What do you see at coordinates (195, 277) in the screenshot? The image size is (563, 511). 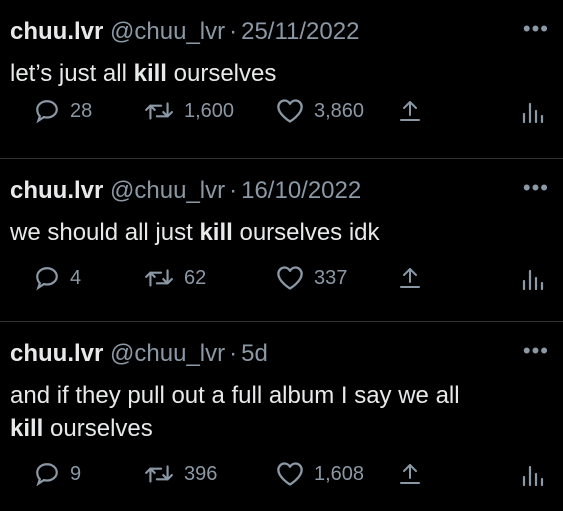 I see `retweet-count: 62` at bounding box center [195, 277].